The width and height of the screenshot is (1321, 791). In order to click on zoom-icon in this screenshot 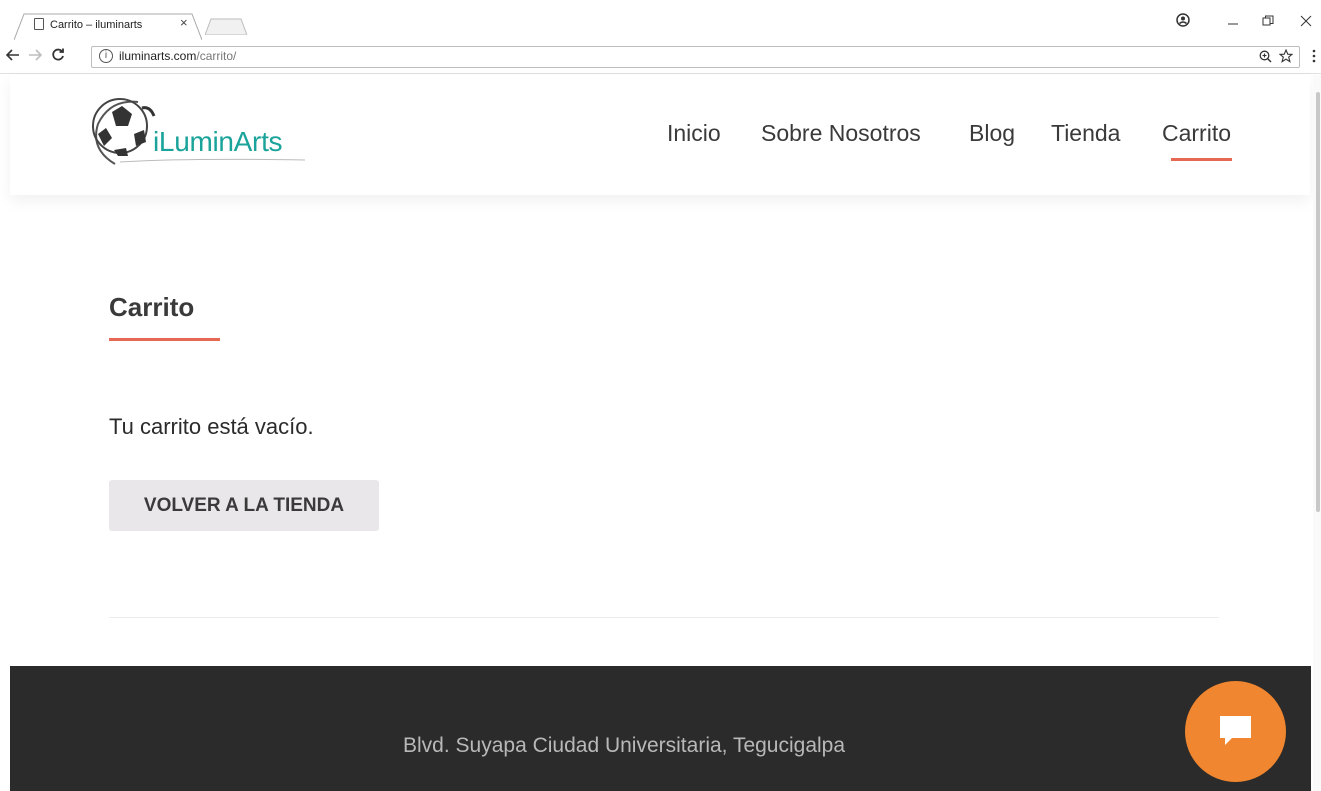, I will do `click(1265, 56)`.